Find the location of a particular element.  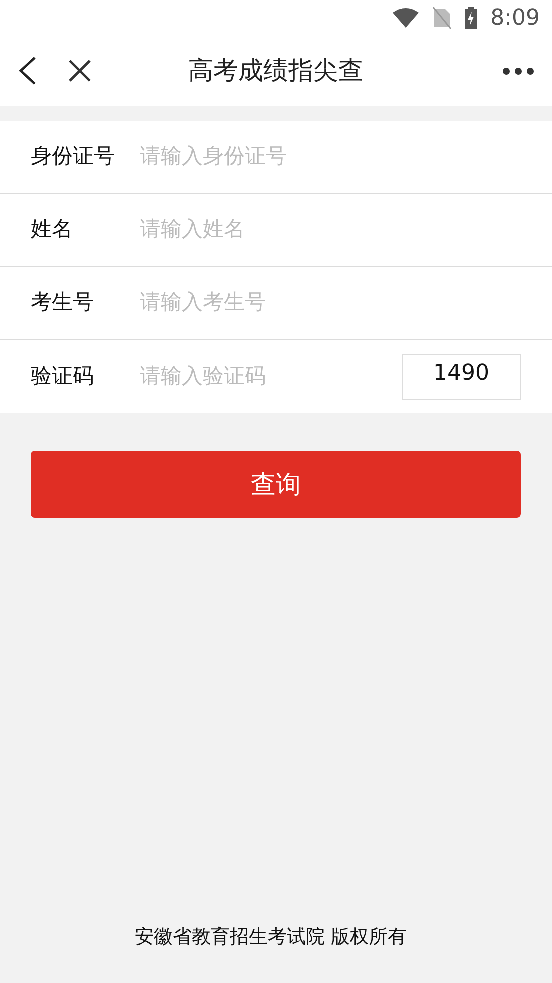

page-title: 高考成绩指尖查 is located at coordinates (276, 71).